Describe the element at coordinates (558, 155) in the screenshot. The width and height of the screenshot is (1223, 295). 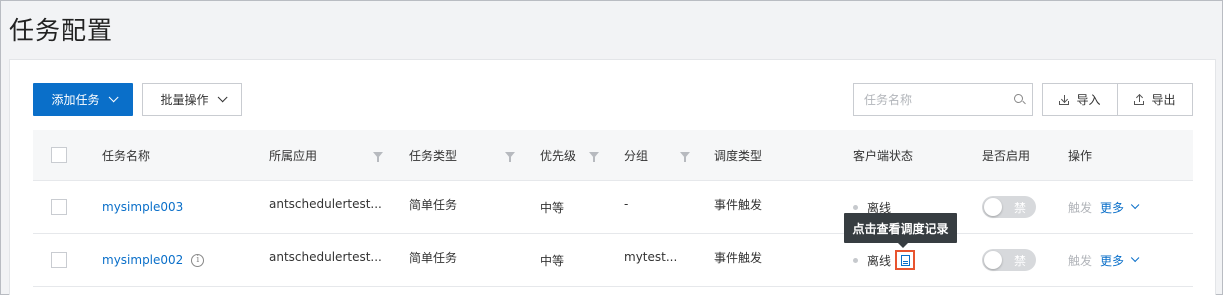
I see `header-priority: 优先级` at that location.